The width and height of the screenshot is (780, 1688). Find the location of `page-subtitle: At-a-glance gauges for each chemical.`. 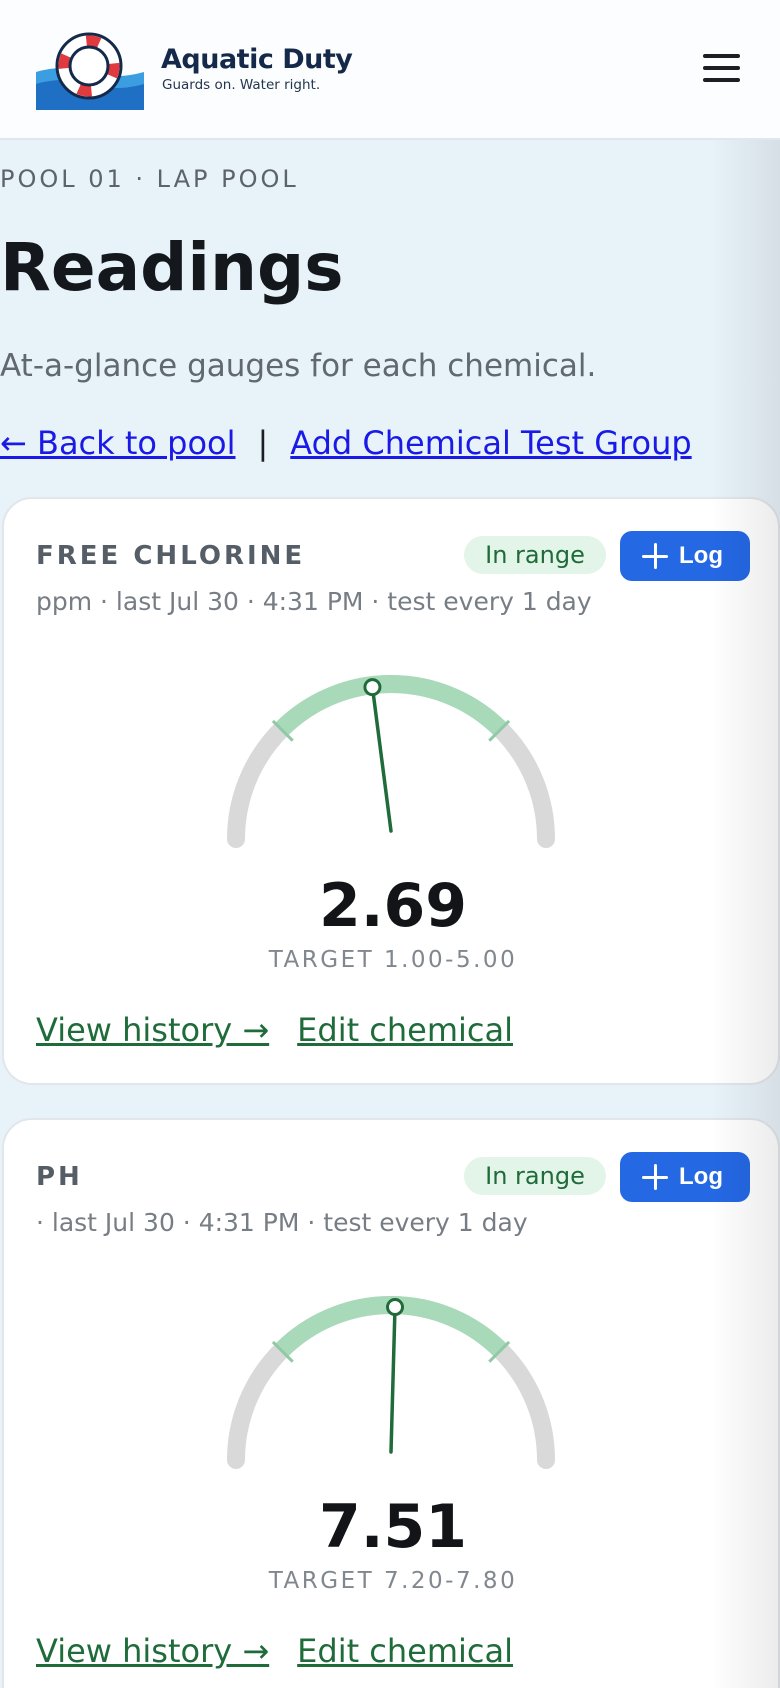

page-subtitle: At-a-glance gauges for each chemical. is located at coordinates (298, 366).